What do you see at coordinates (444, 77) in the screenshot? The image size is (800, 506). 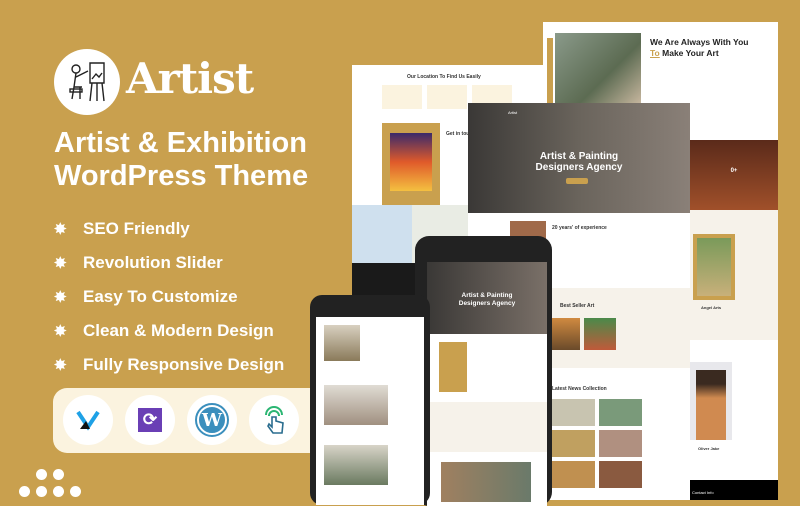 I see `location-title: Our Location To Find Us Easily` at bounding box center [444, 77].